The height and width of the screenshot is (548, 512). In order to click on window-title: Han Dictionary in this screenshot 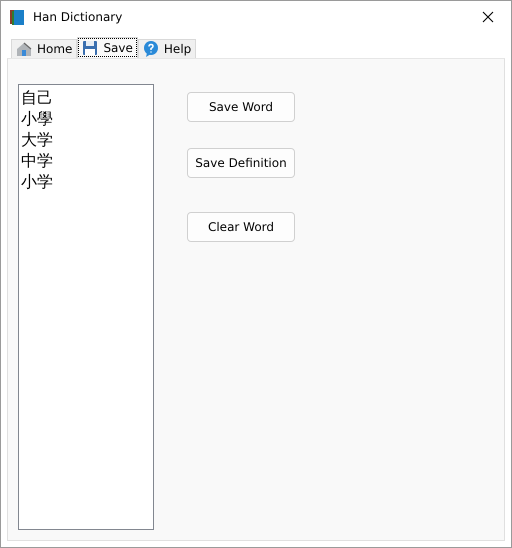, I will do `click(77, 17)`.